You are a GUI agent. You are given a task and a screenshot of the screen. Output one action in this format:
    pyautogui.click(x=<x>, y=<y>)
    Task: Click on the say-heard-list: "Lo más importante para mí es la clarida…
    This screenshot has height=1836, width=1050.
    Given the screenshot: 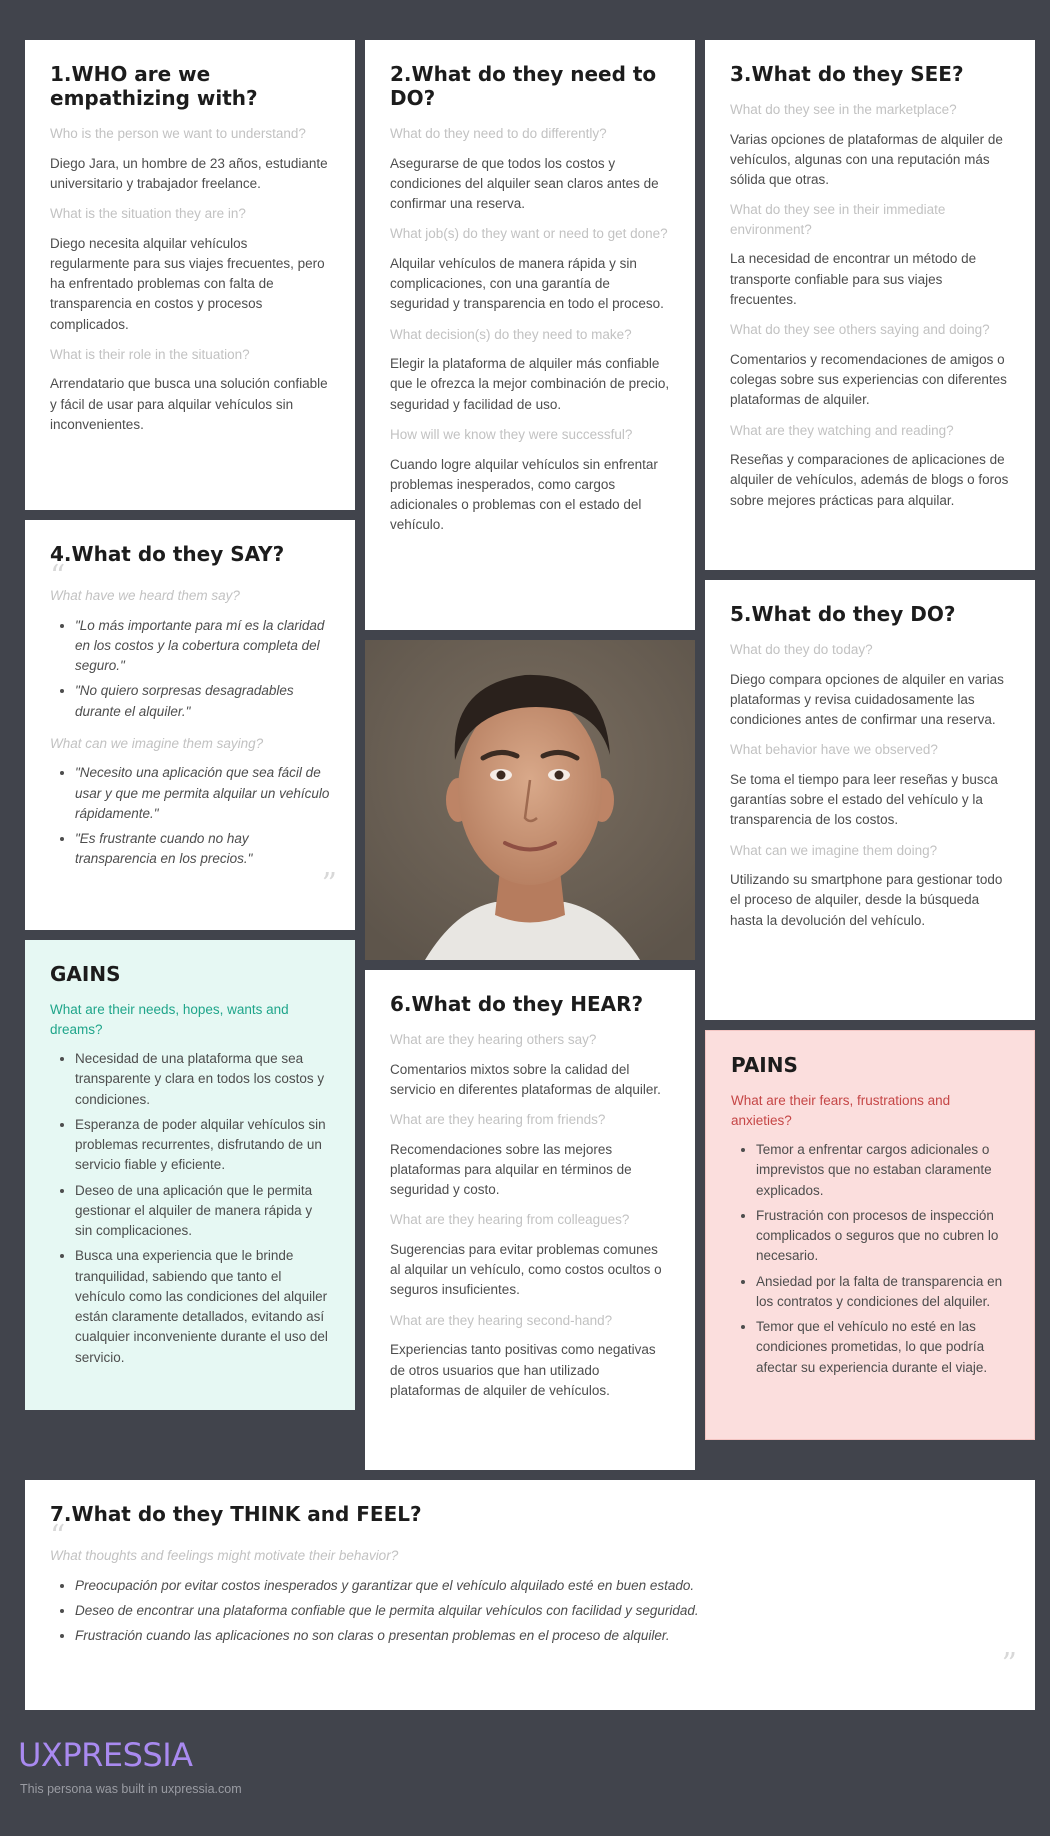 What is the action you would take?
    pyautogui.click(x=190, y=669)
    